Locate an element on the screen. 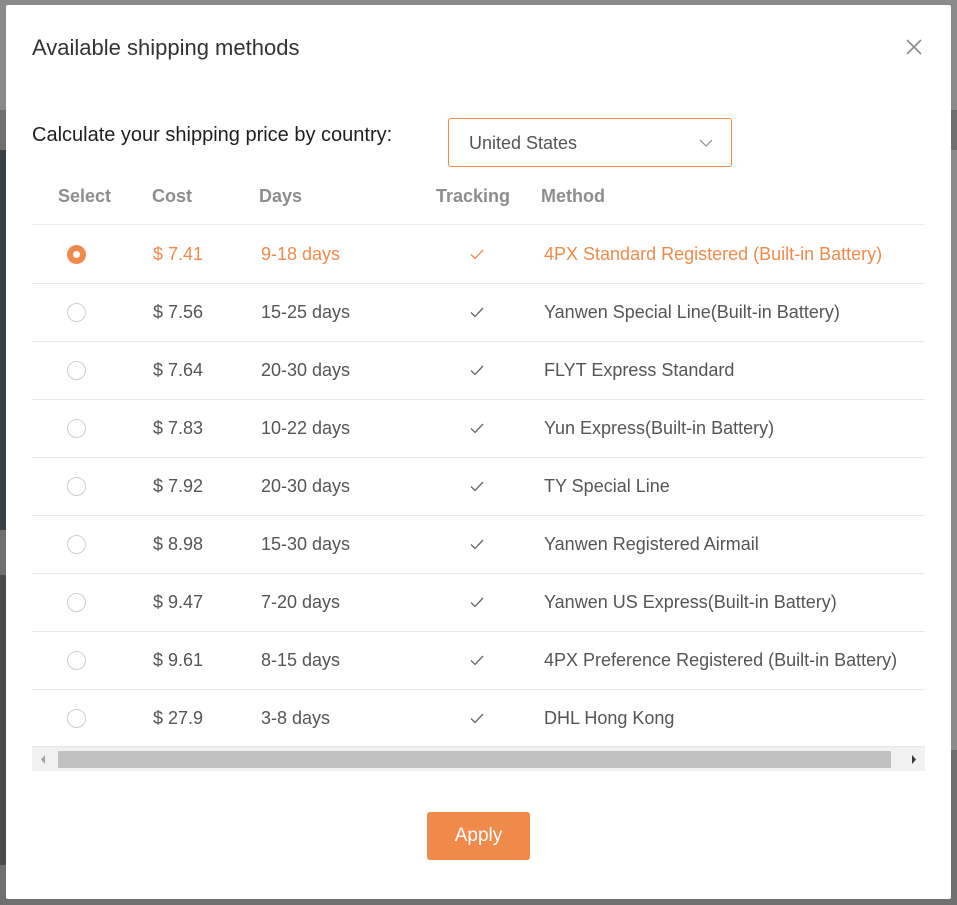  days-cell: 9-18 days is located at coordinates (301, 254).